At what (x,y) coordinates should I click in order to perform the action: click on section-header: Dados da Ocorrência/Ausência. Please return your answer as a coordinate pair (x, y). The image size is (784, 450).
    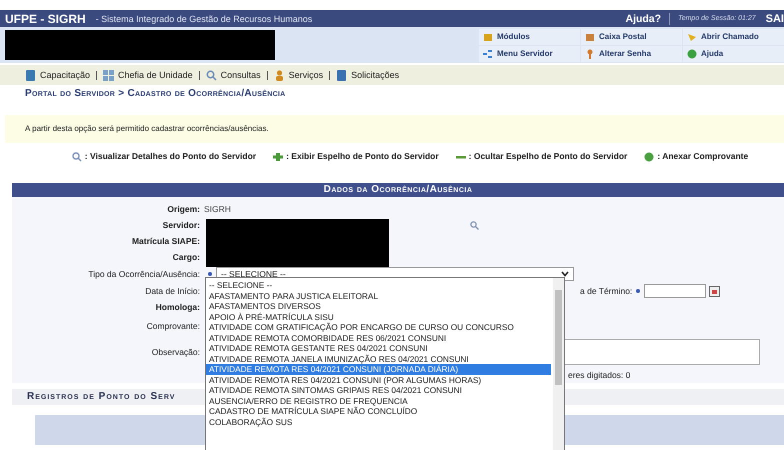
    Looking at the image, I should click on (398, 190).